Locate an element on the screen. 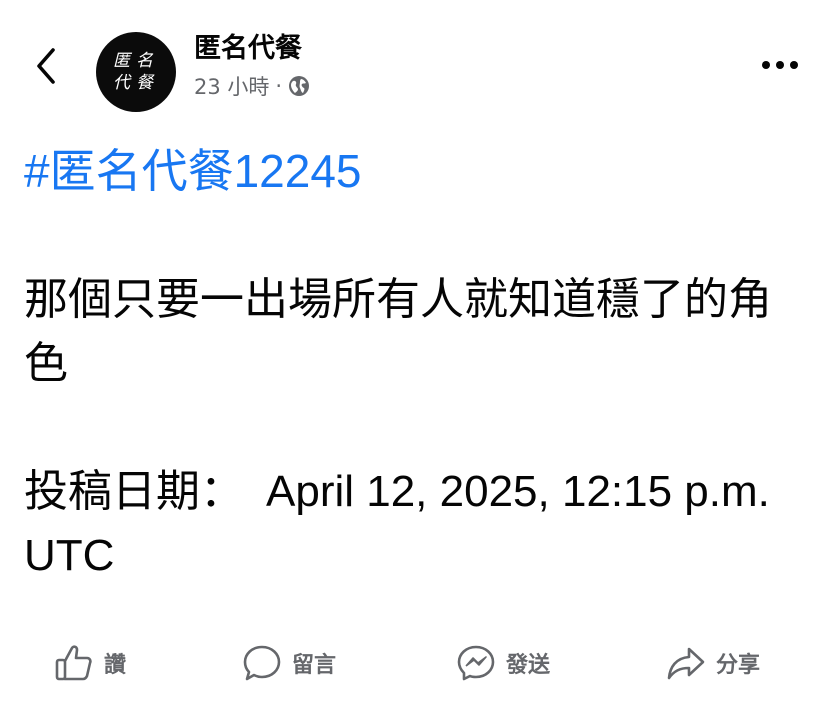  comment-button: 留言 is located at coordinates (289, 663).